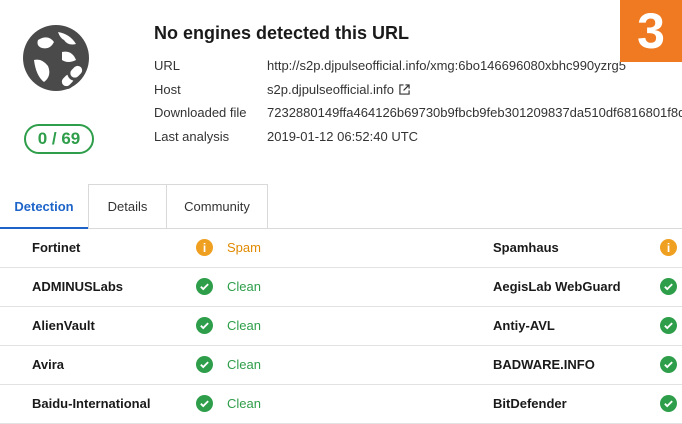 The image size is (682, 424). I want to click on detection-score: 0 / 69, so click(59, 139).